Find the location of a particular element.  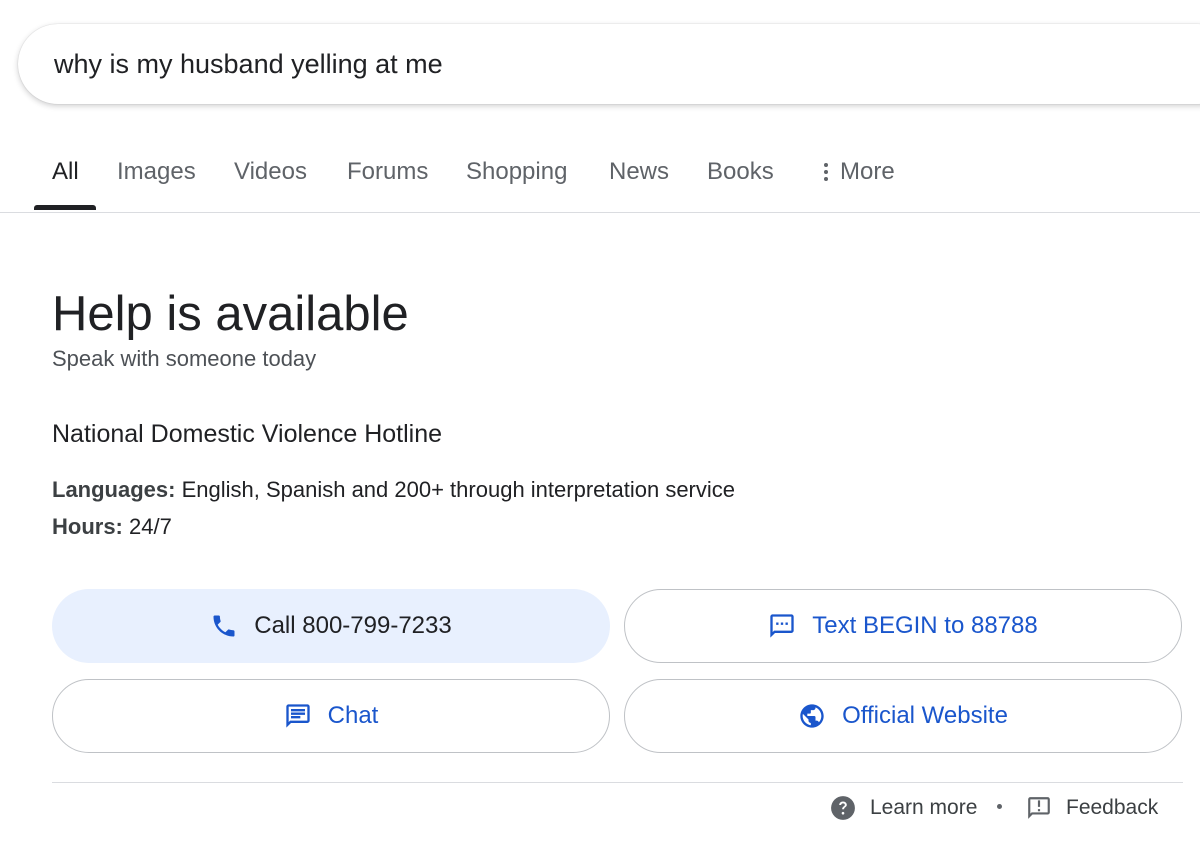

call-button: Call 800-799-7233 is located at coordinates (331, 626).